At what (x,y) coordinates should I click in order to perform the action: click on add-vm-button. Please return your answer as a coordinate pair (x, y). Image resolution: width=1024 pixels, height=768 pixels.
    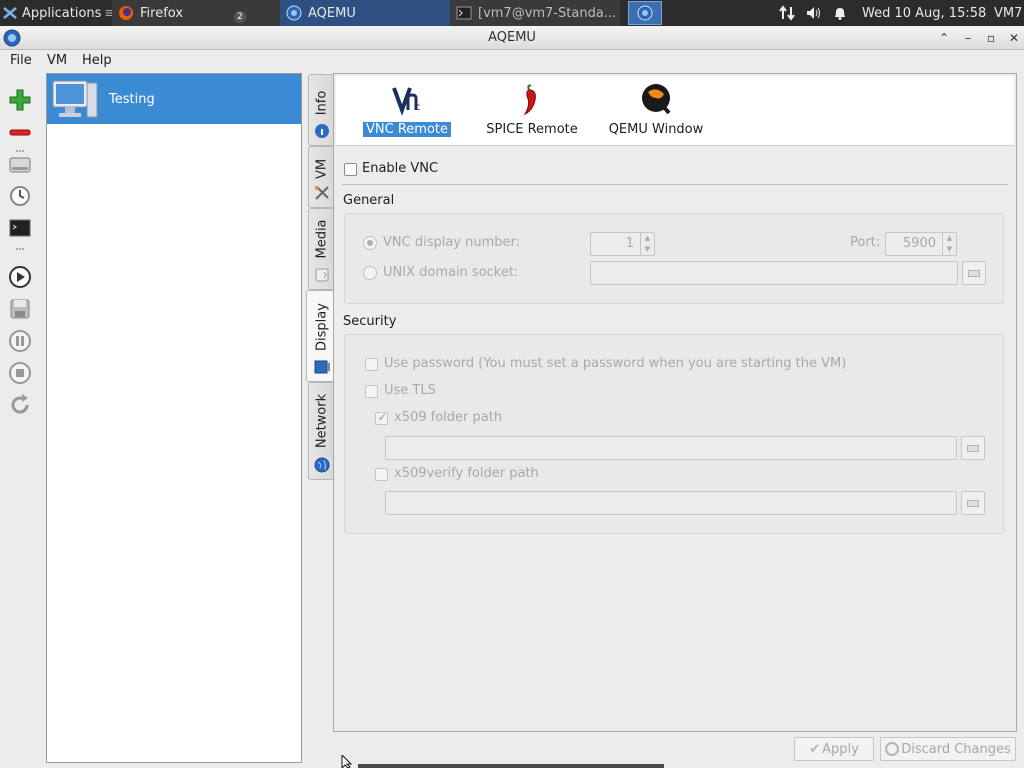
    Looking at the image, I should click on (20, 100).